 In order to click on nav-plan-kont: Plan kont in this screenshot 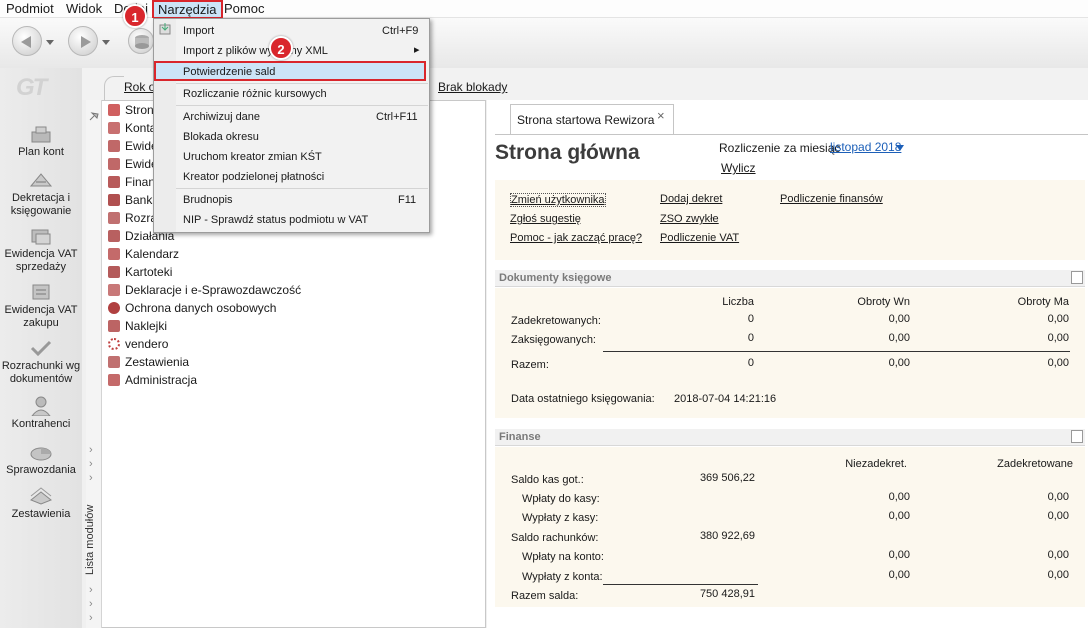, I will do `click(41, 141)`.